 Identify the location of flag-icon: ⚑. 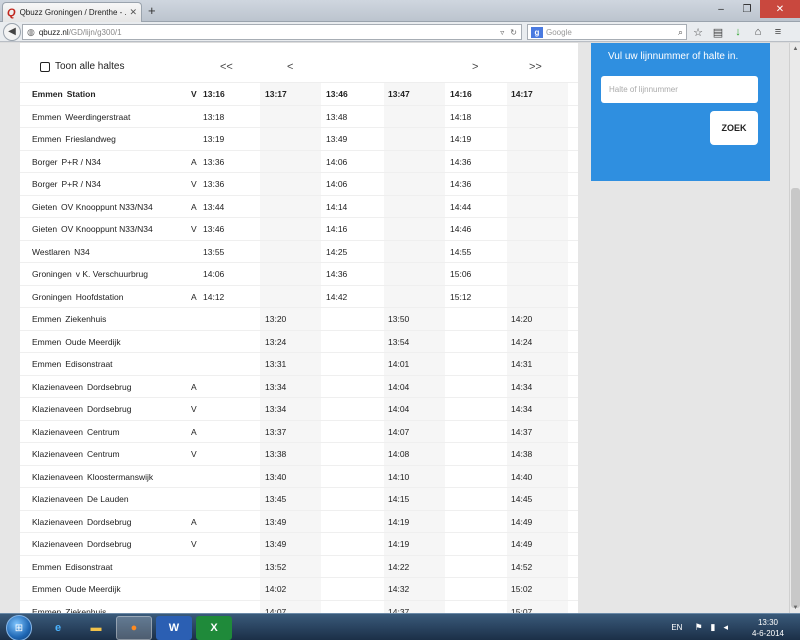
(698, 627).